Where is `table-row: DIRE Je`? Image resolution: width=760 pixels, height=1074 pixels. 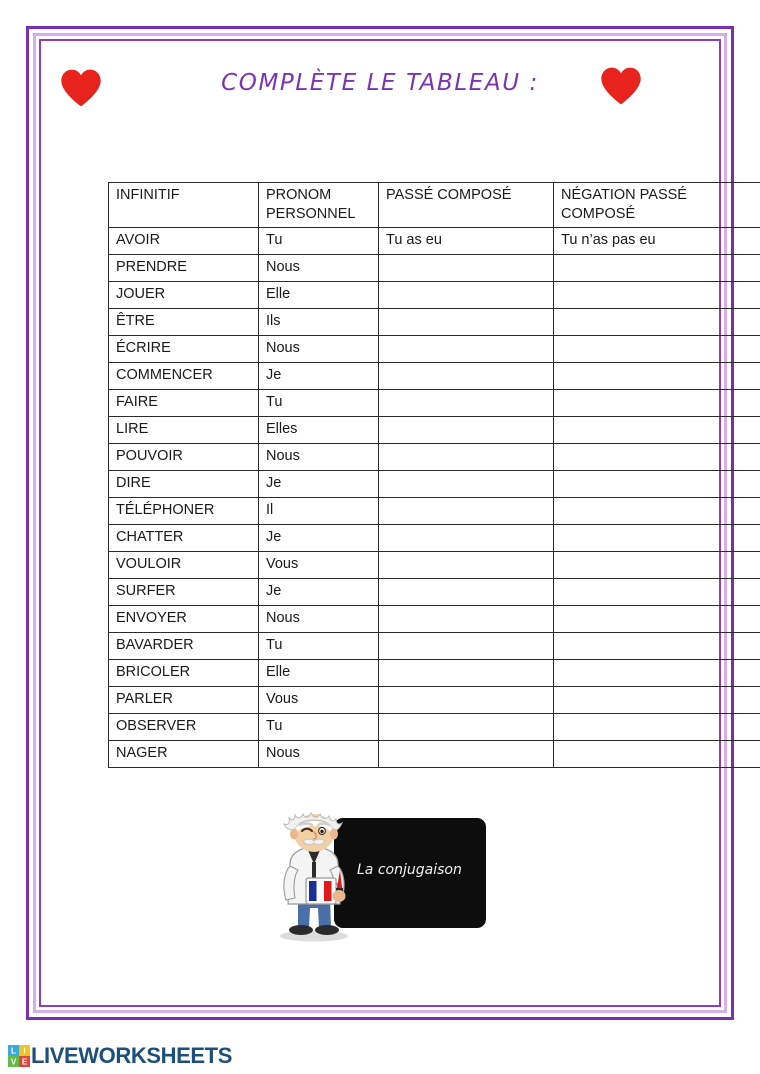 table-row: DIRE Je is located at coordinates (434, 484).